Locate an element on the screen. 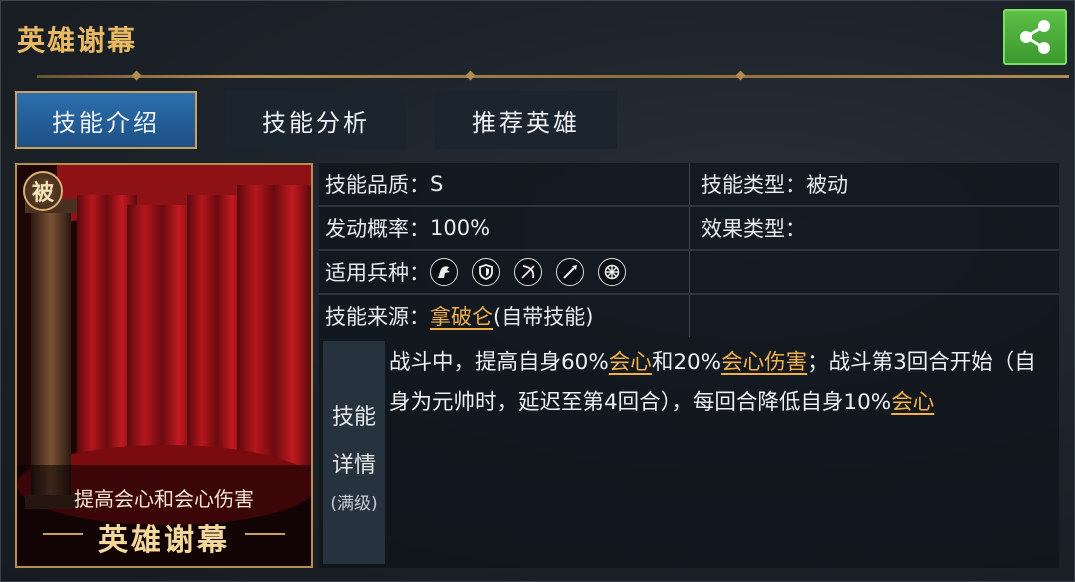  tab-skill-analysis: 技能分析 is located at coordinates (316, 120).